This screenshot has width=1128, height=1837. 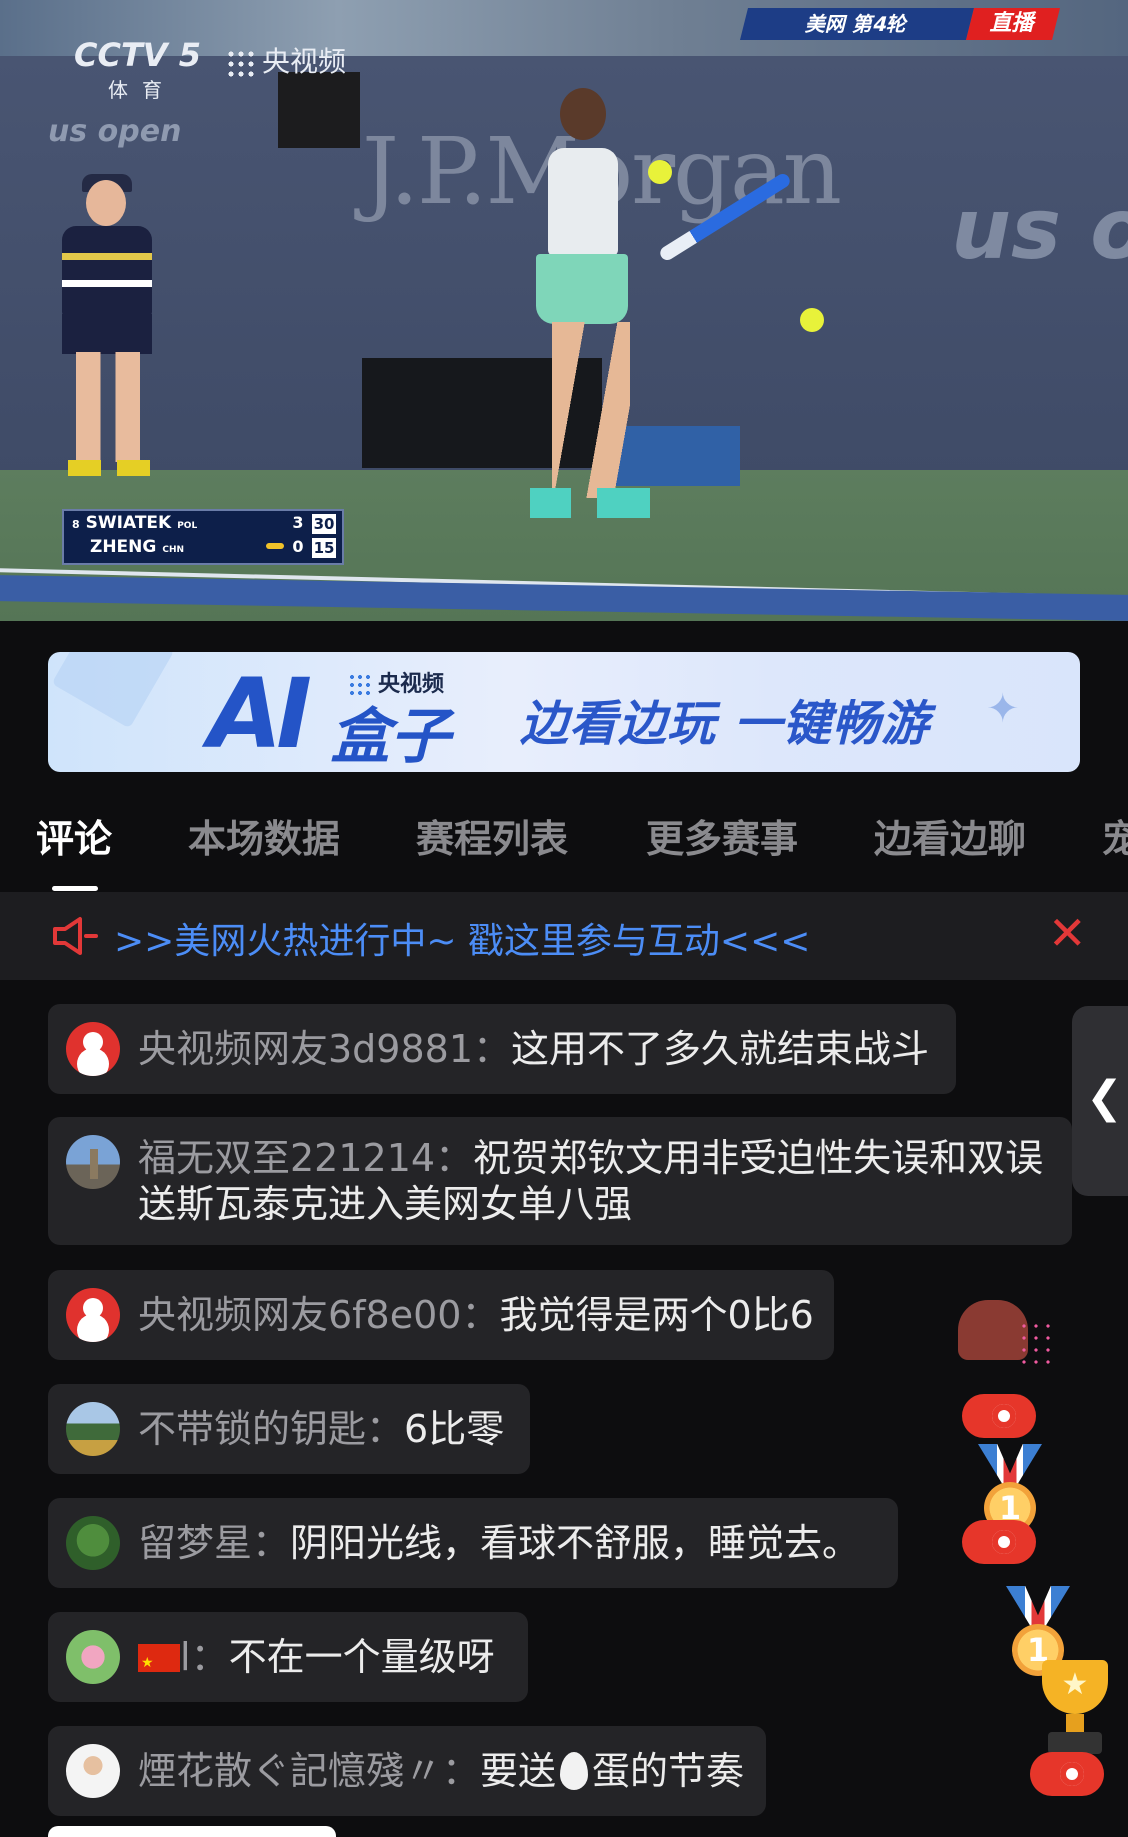 What do you see at coordinates (252, 1429) in the screenshot?
I see `comment-username: 不带锁的钥匙` at bounding box center [252, 1429].